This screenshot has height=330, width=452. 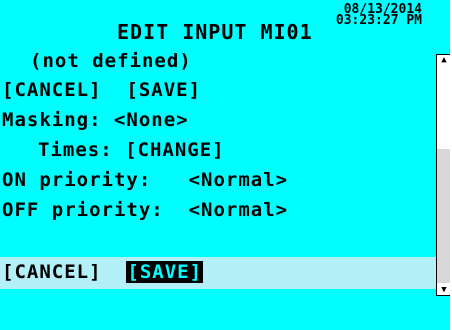 I want to click on masking-value: <None>, so click(x=151, y=120).